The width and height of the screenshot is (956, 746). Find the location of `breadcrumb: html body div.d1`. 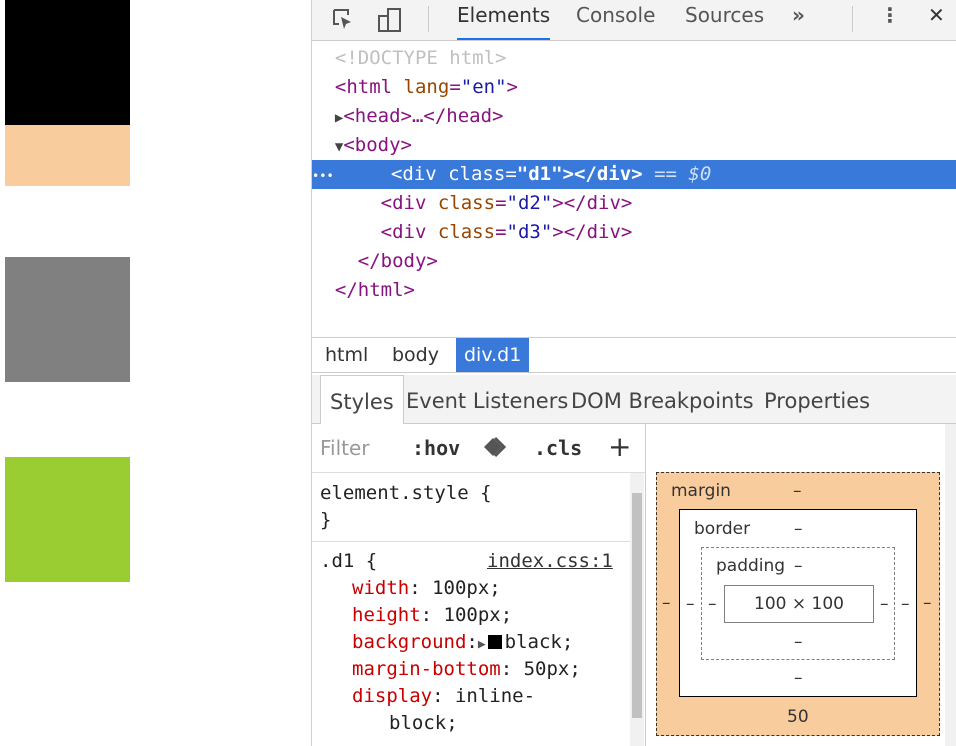

breadcrumb: html body div.d1 is located at coordinates (634, 355).